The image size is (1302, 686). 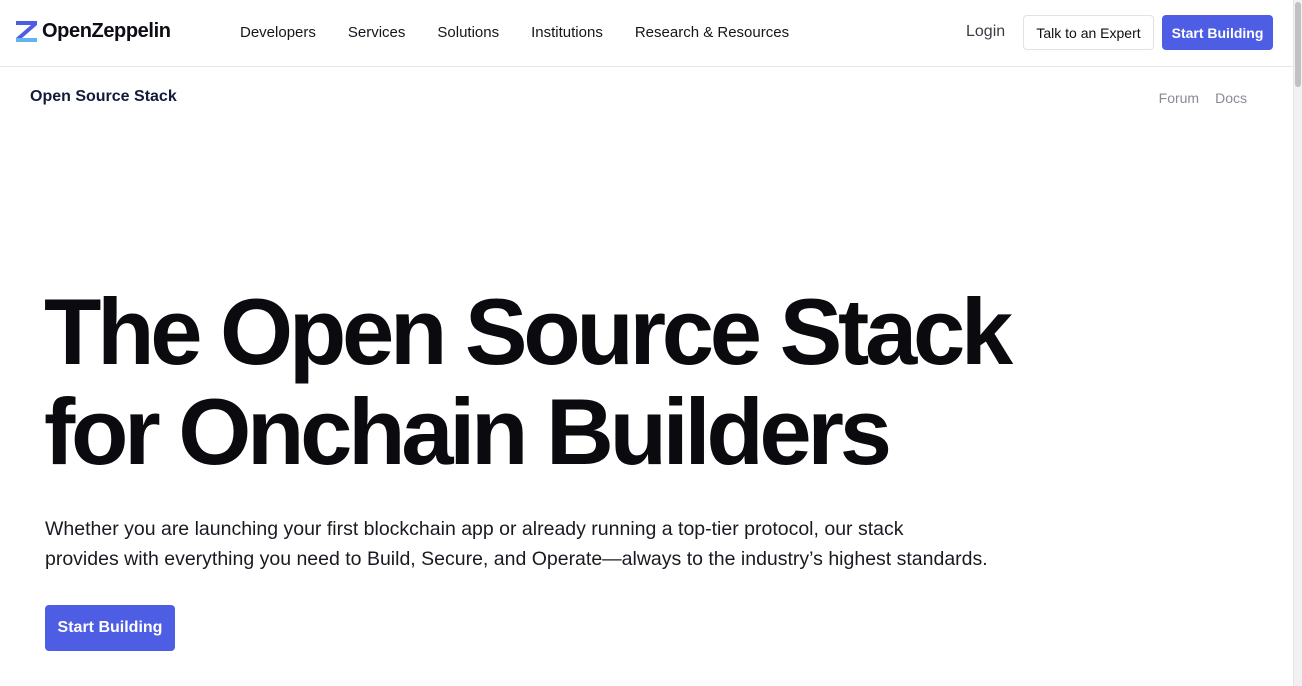 What do you see at coordinates (468, 32) in the screenshot?
I see `nav-solutions: Solutions` at bounding box center [468, 32].